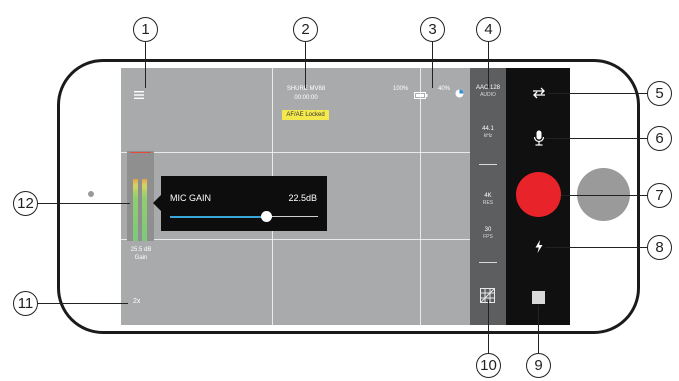 Image resolution: width=679 pixels, height=381 pixels. I want to click on audio-level-meter, so click(140, 196).